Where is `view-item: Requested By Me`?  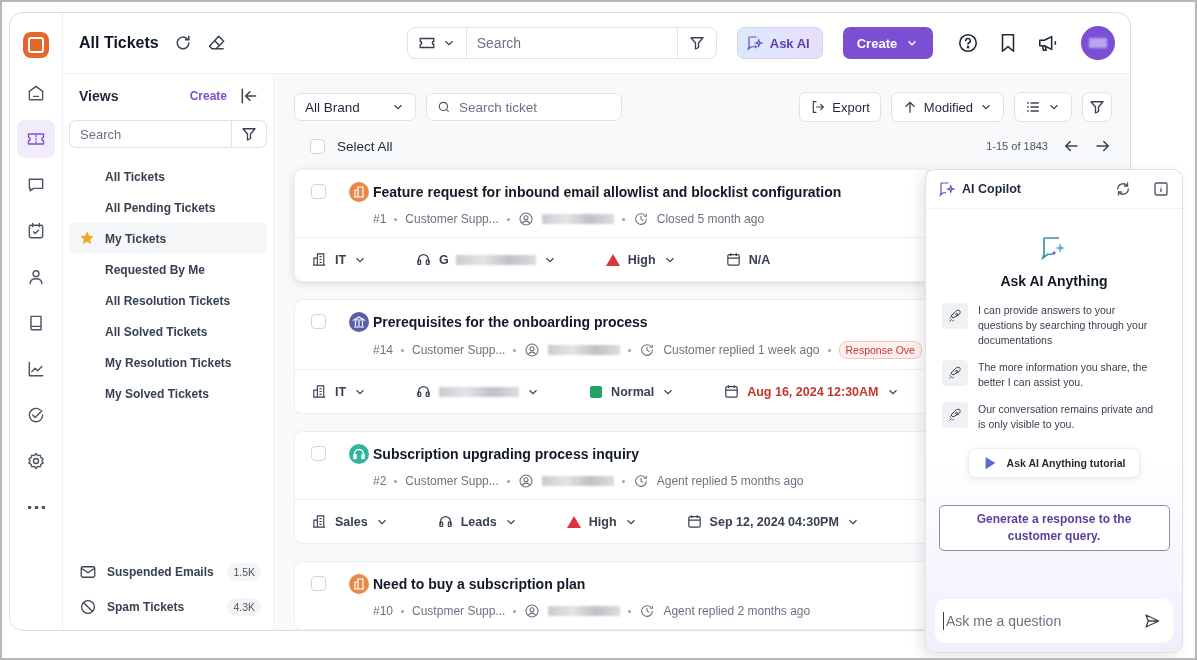
view-item: Requested By Me is located at coordinates (168, 269).